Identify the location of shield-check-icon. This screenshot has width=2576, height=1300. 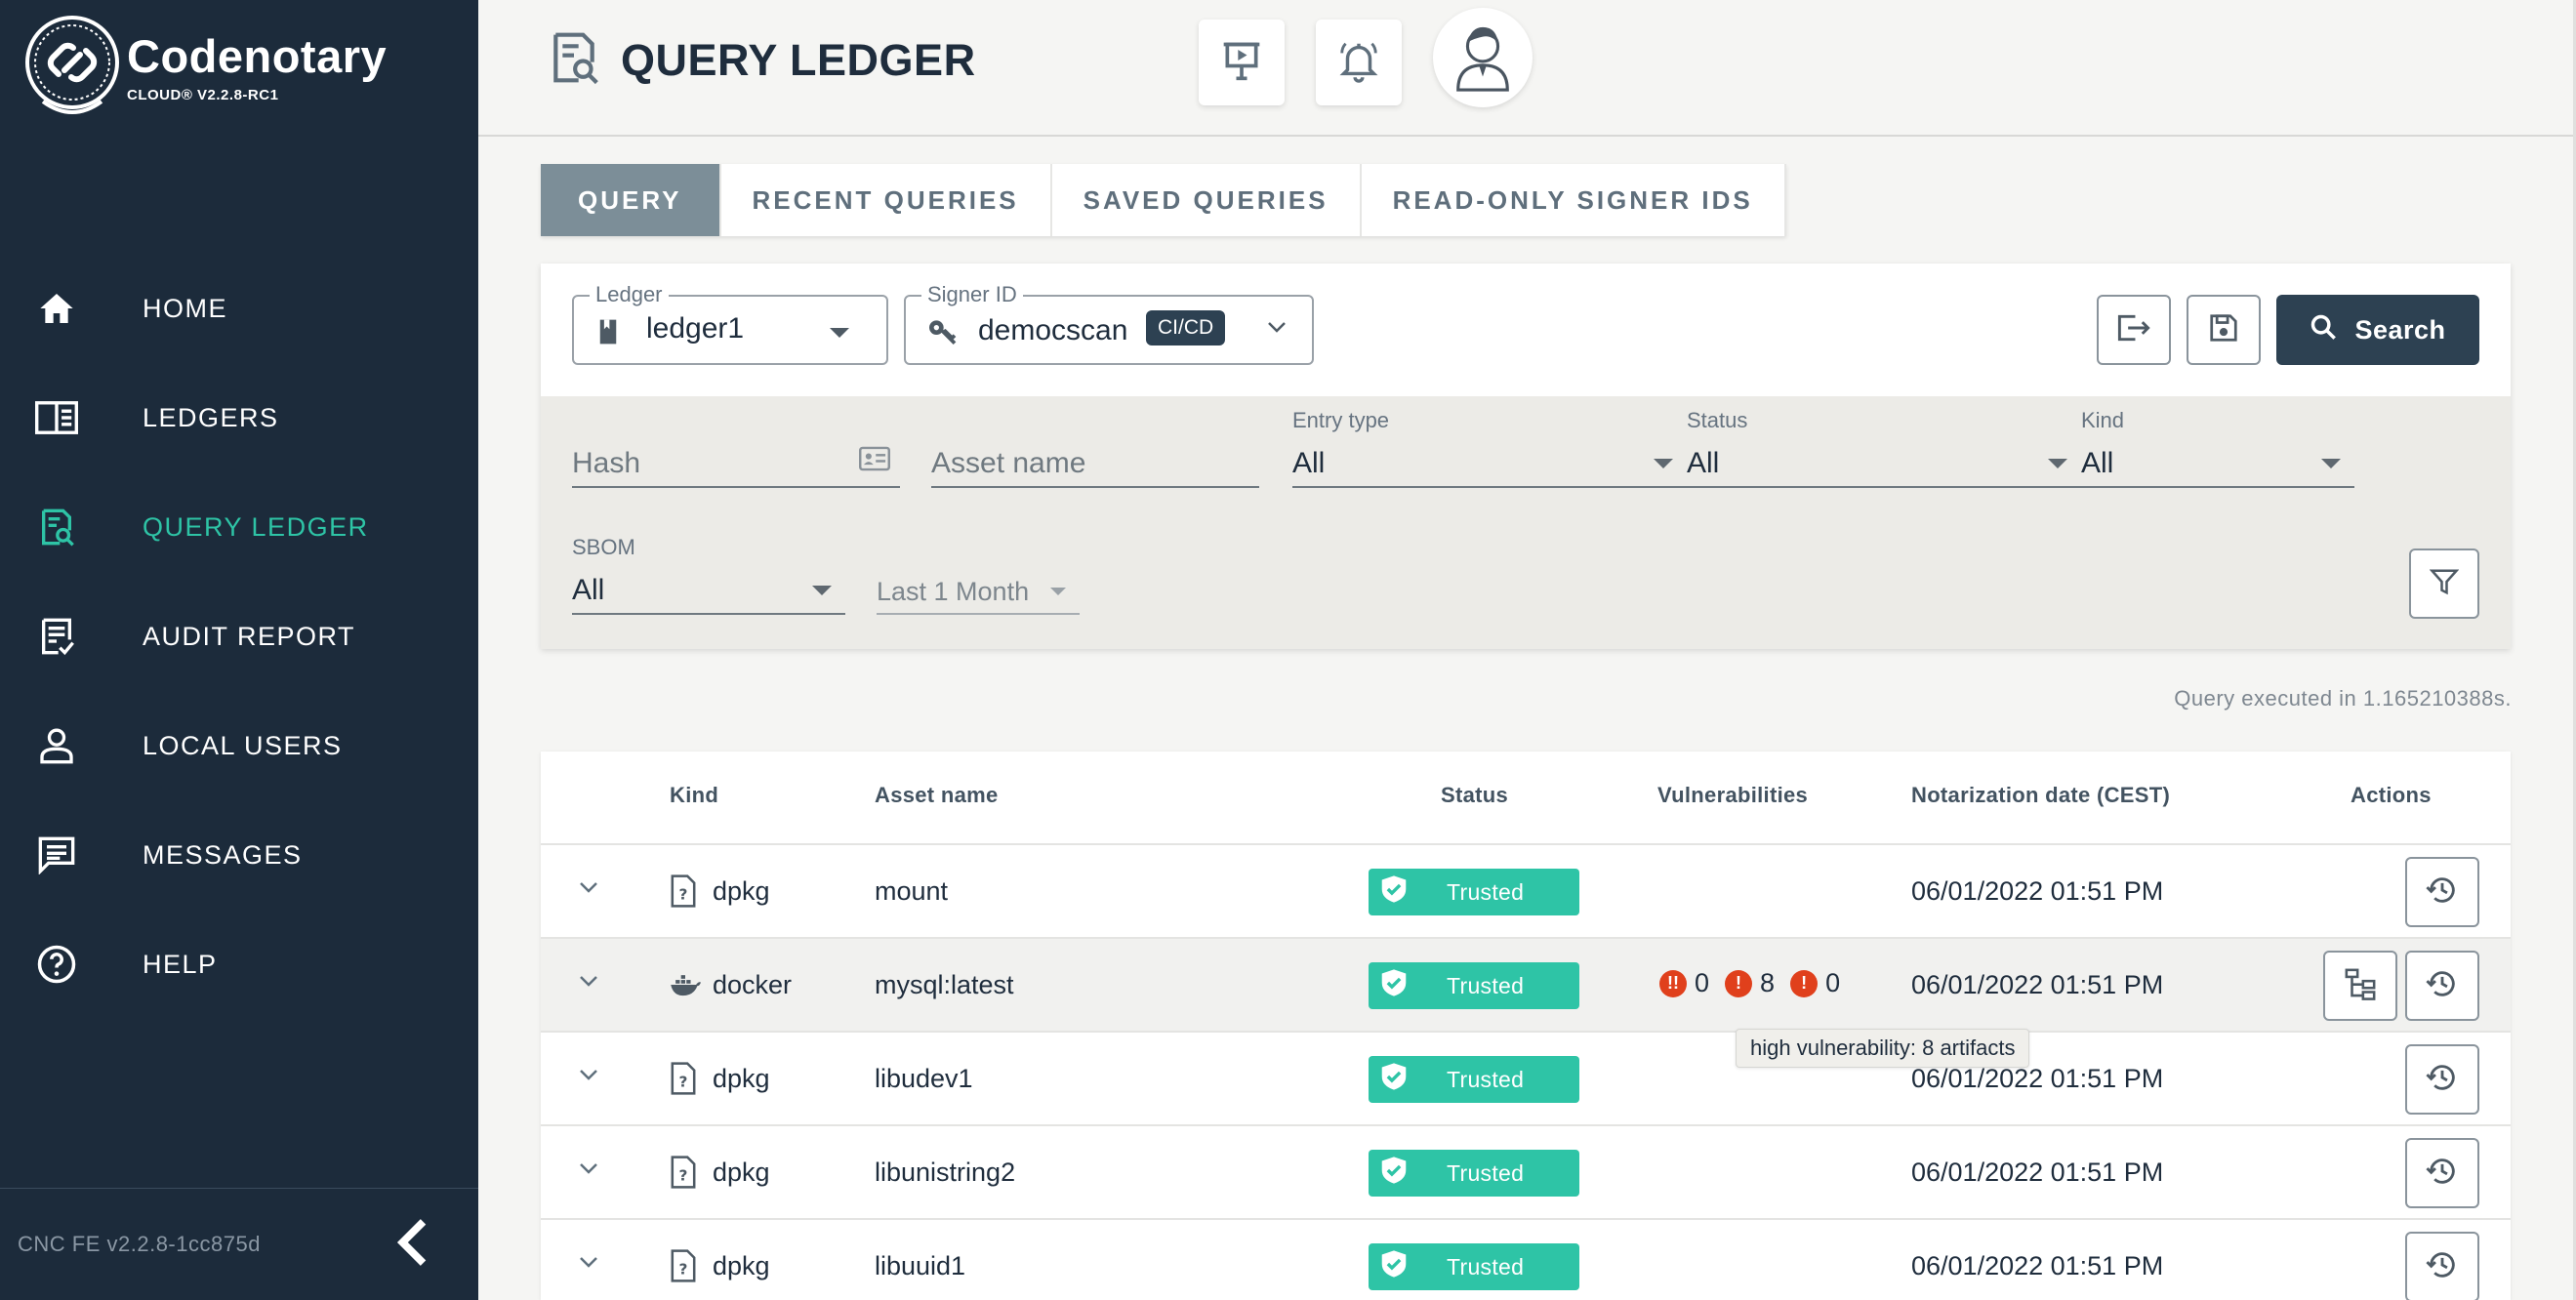
(1394, 892).